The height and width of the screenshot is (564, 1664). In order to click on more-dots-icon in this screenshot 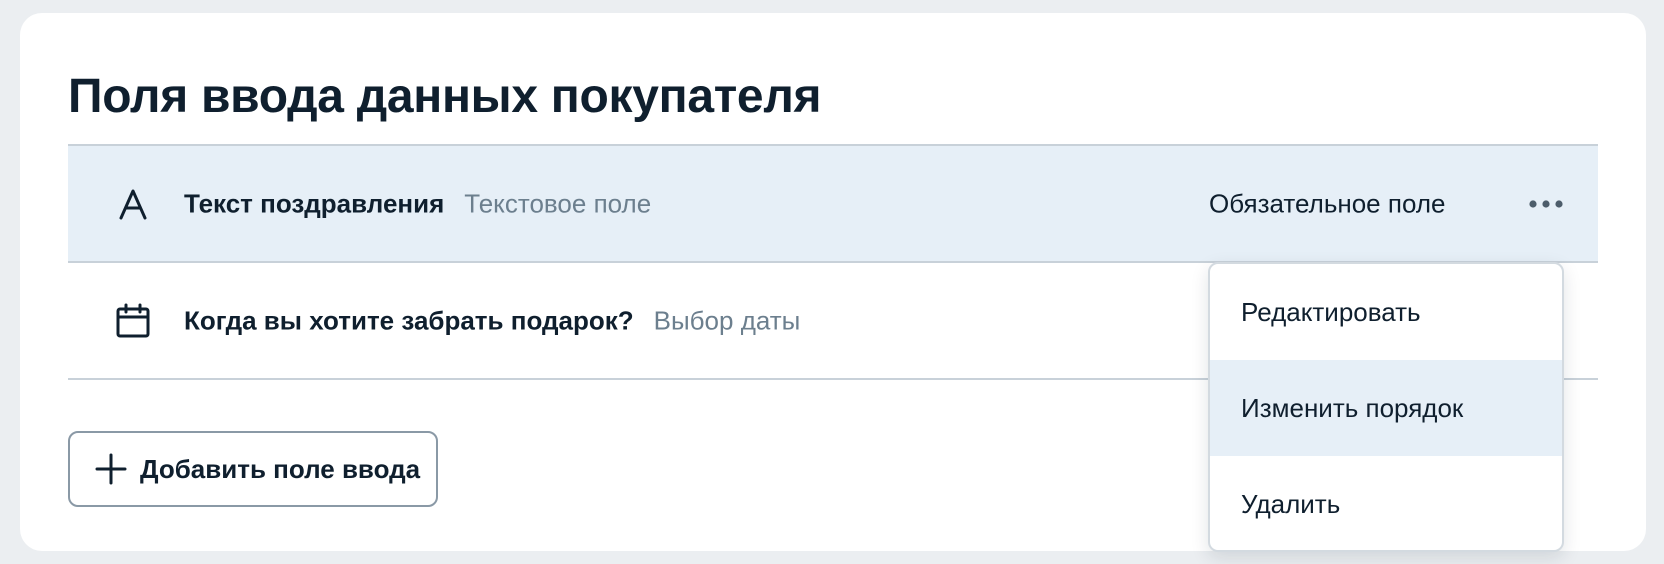, I will do `click(1546, 203)`.